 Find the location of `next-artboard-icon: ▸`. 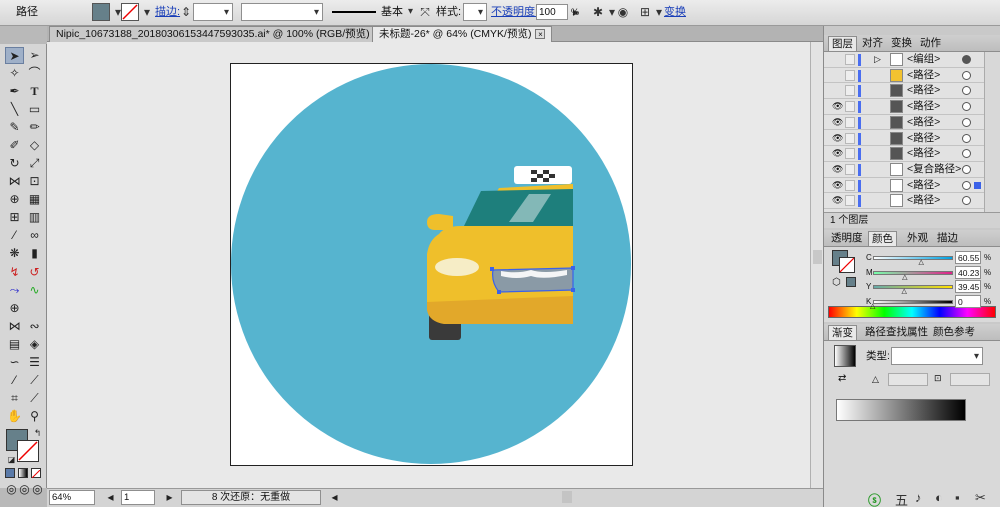

next-artboard-icon: ▸ is located at coordinates (169, 497).